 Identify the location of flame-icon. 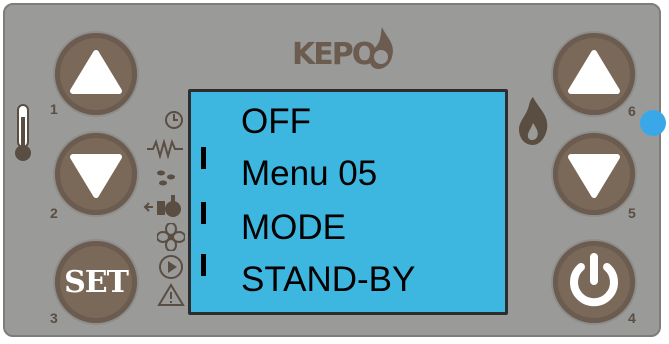
(533, 121).